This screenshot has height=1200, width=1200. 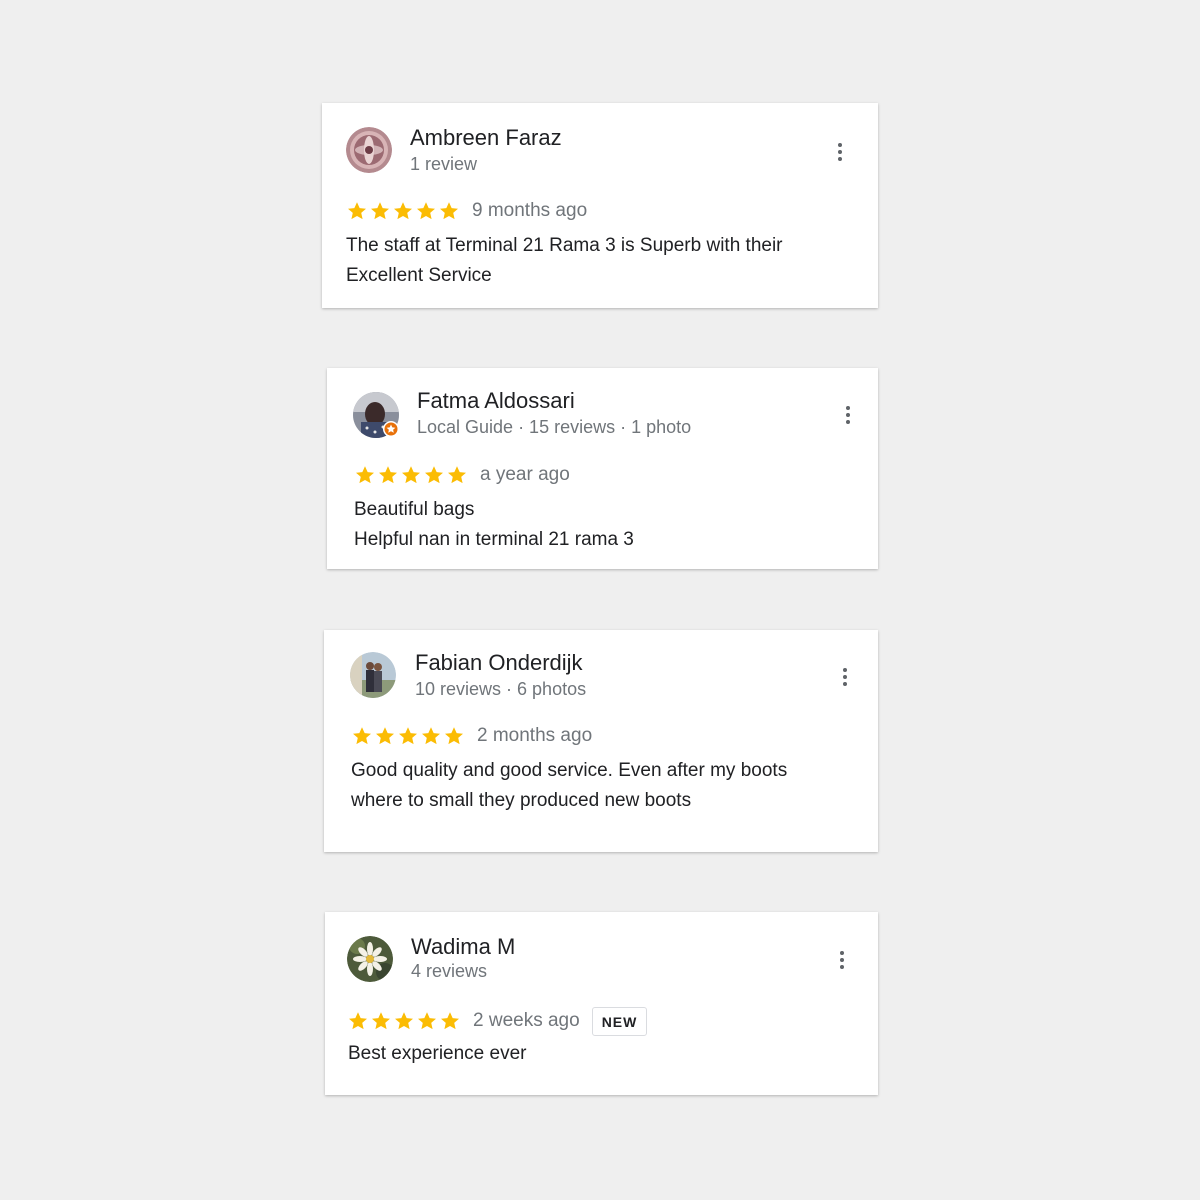 I want to click on review-text-line: Best experience ever, so click(x=437, y=1053).